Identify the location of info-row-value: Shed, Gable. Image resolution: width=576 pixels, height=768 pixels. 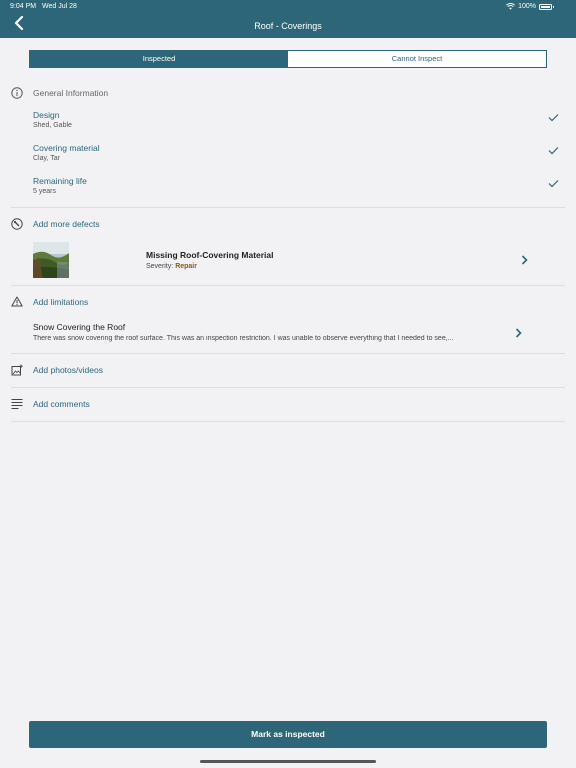
(52, 125).